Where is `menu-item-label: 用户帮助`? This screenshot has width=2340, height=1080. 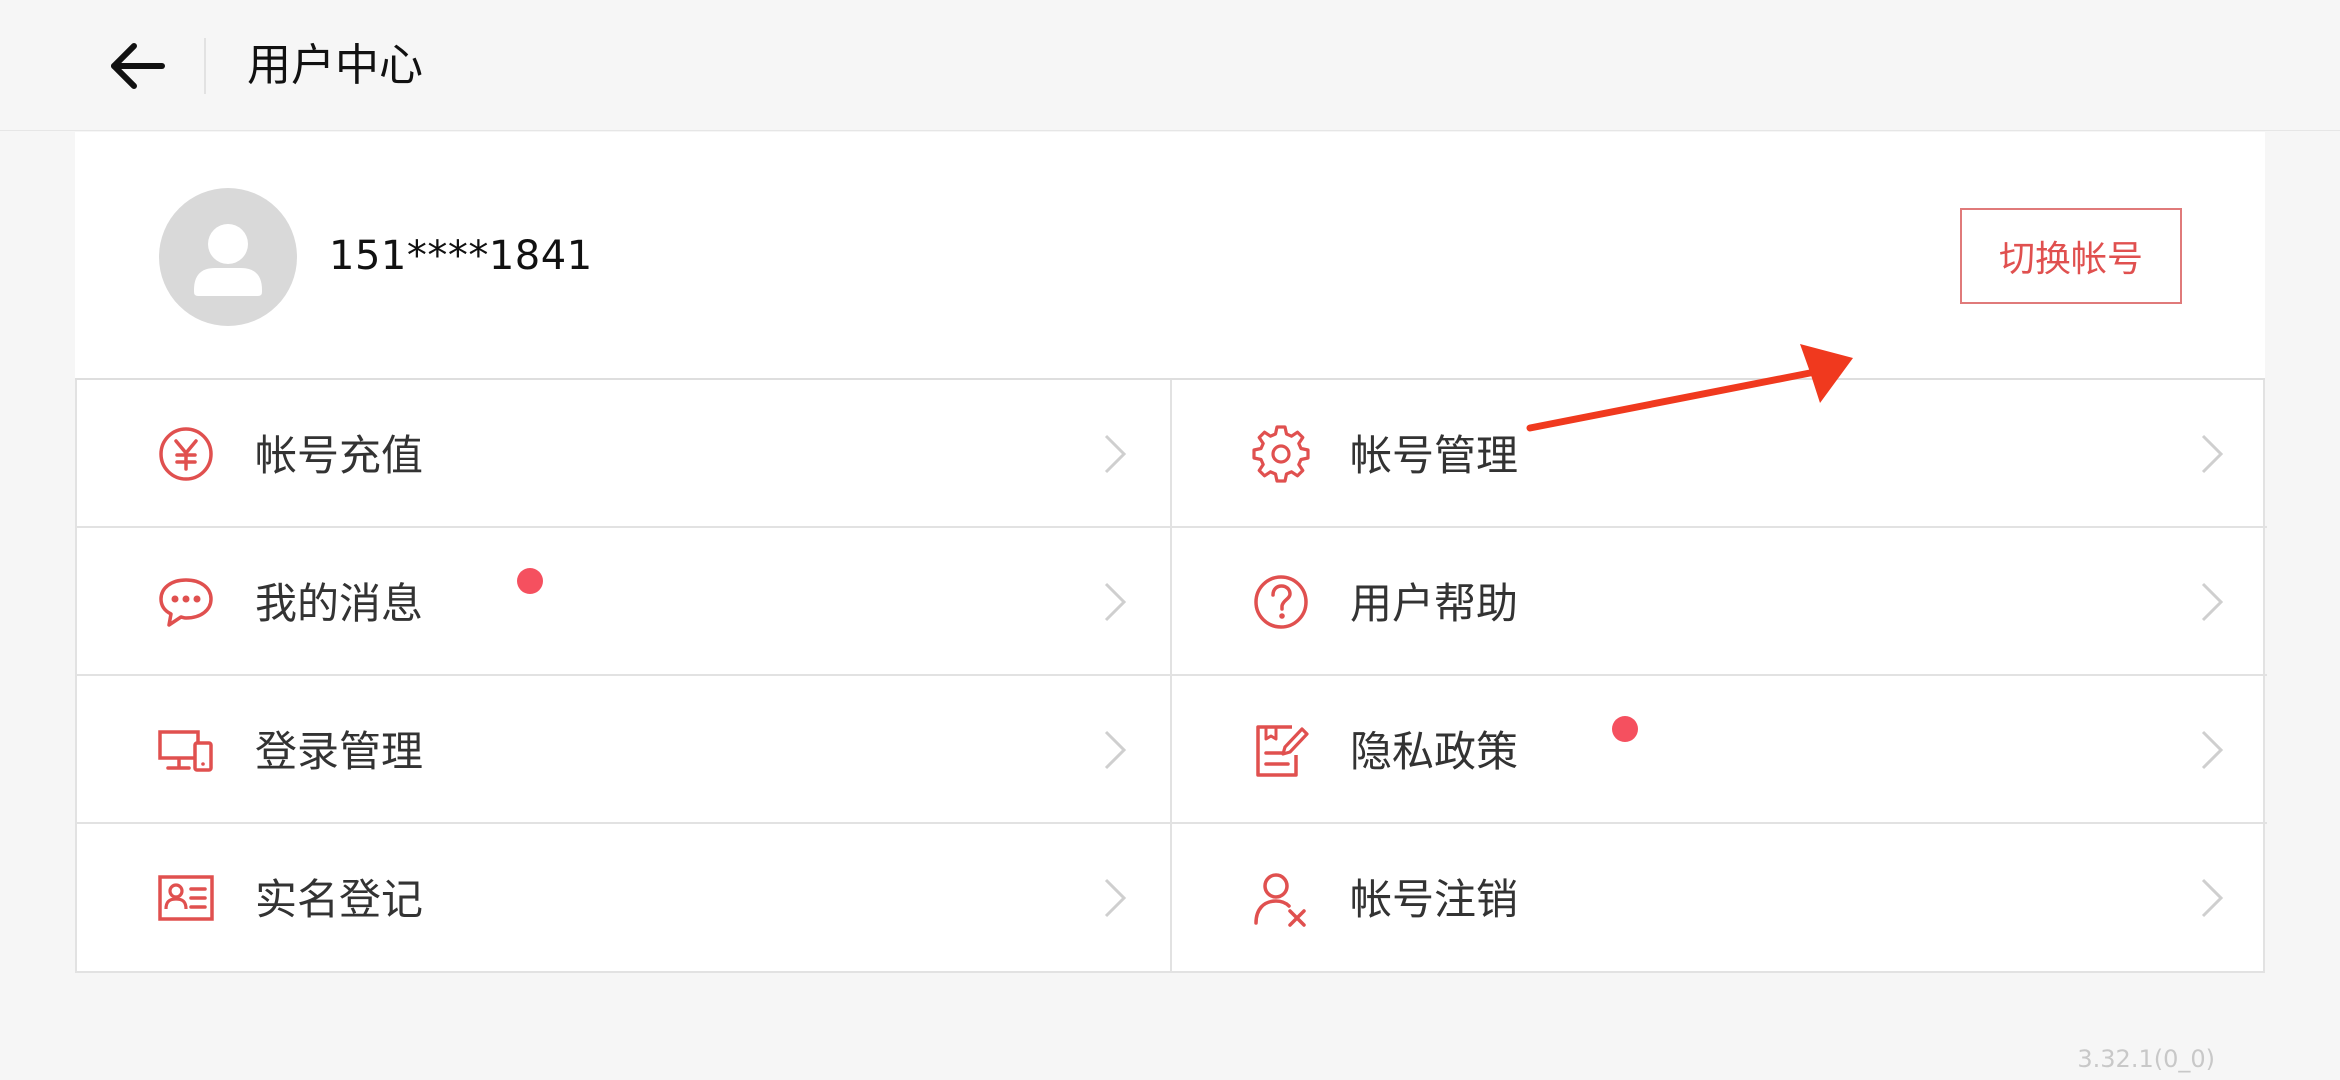
menu-item-label: 用户帮助 is located at coordinates (1434, 603).